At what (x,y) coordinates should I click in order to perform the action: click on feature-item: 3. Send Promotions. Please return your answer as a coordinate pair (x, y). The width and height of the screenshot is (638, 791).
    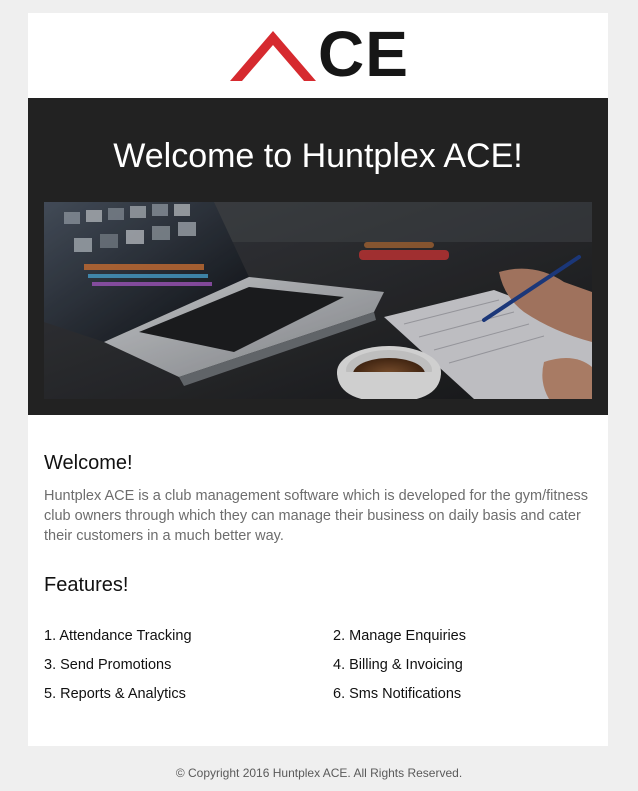
    Looking at the image, I should click on (108, 665).